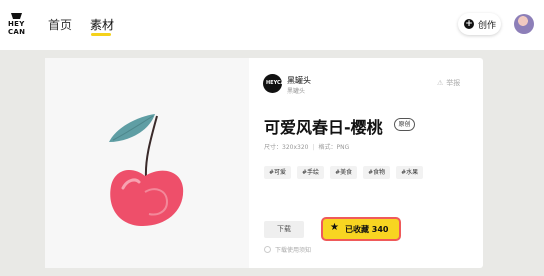 The width and height of the screenshot is (544, 276). What do you see at coordinates (311, 172) in the screenshot?
I see `tag-item: #手绘` at bounding box center [311, 172].